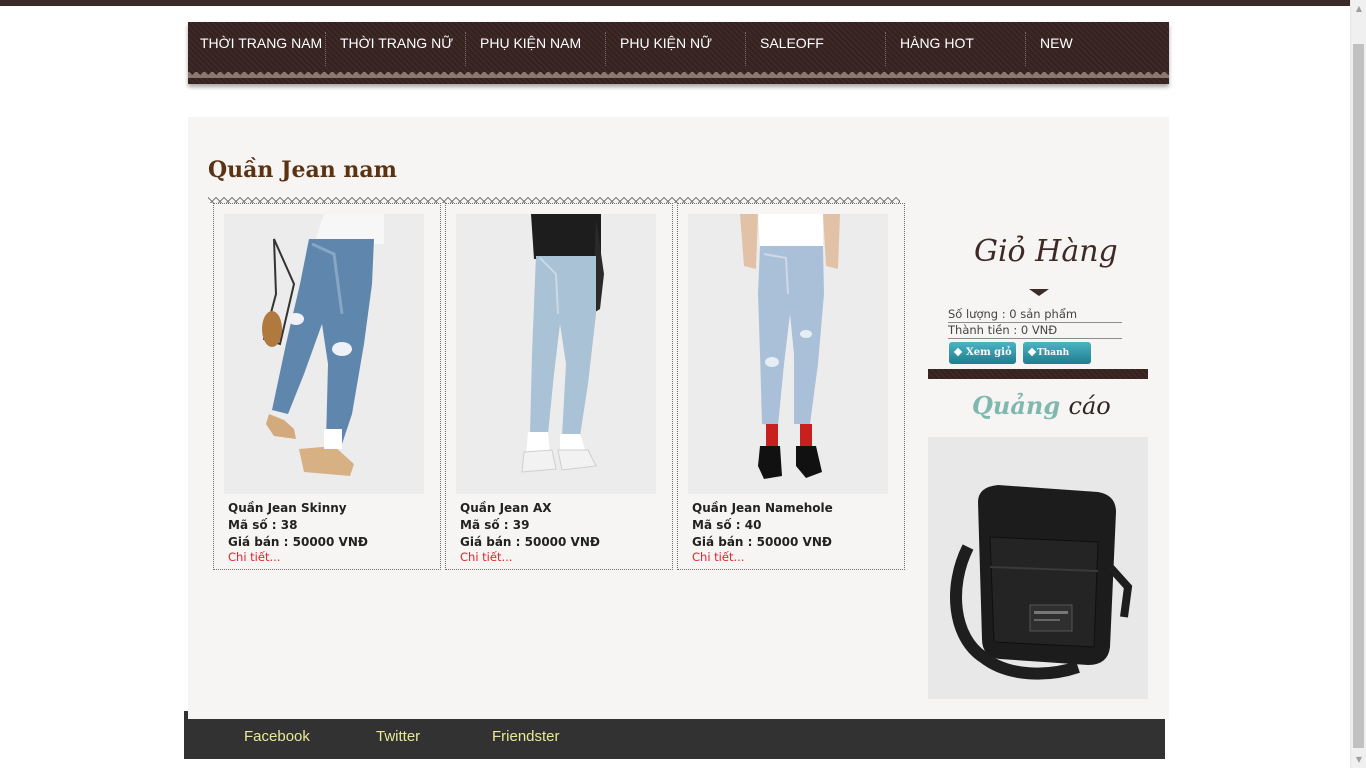 The width and height of the screenshot is (1366, 768). What do you see at coordinates (538, 43) in the screenshot?
I see `nav-item-phu-kien-nam: PHỤ KIỆN NAM` at bounding box center [538, 43].